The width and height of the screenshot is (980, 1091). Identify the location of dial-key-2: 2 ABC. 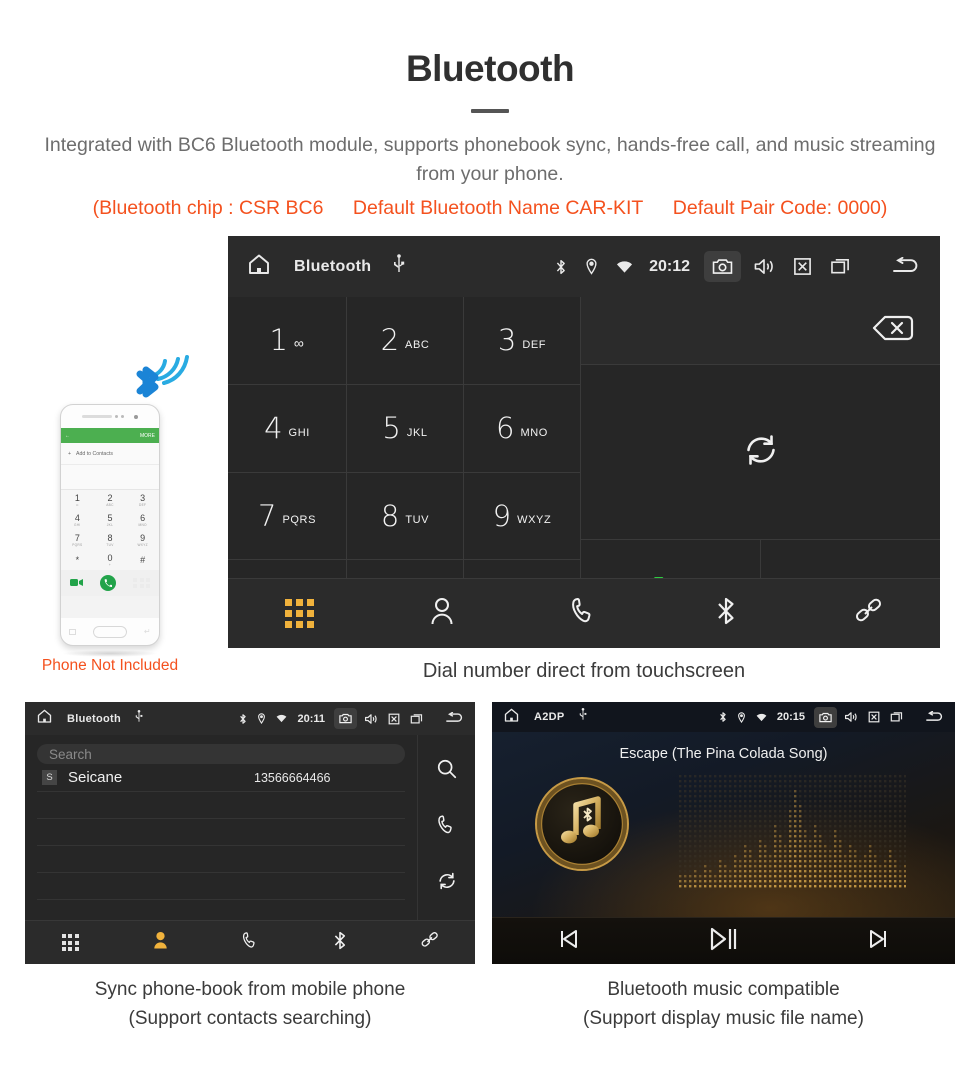
(405, 341).